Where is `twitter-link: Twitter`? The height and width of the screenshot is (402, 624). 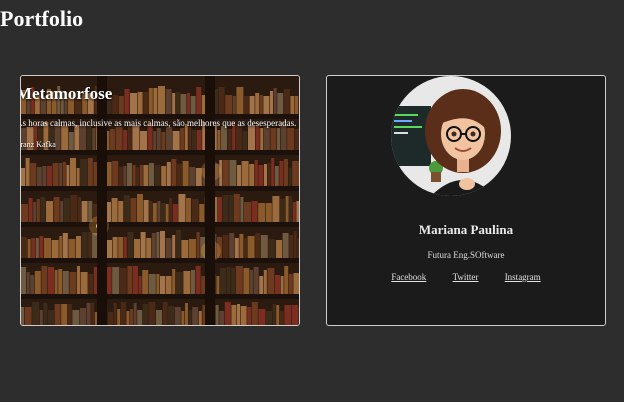 twitter-link: Twitter is located at coordinates (466, 277).